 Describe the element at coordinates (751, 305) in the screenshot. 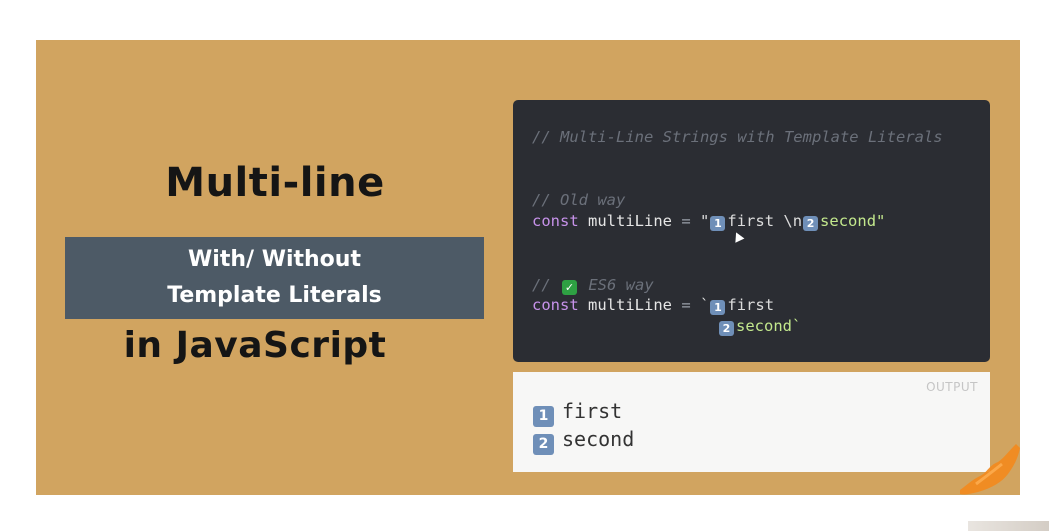

I see `string-first: first` at that location.